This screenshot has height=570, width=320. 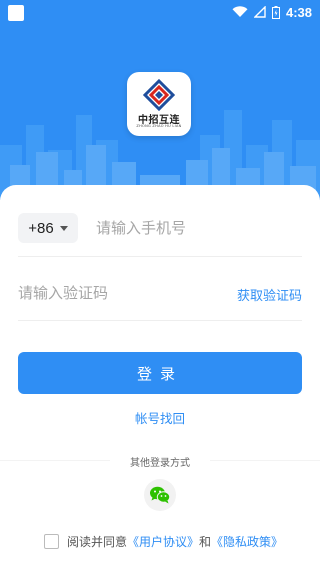 I want to click on app-square-icon, so click(x=16, y=13).